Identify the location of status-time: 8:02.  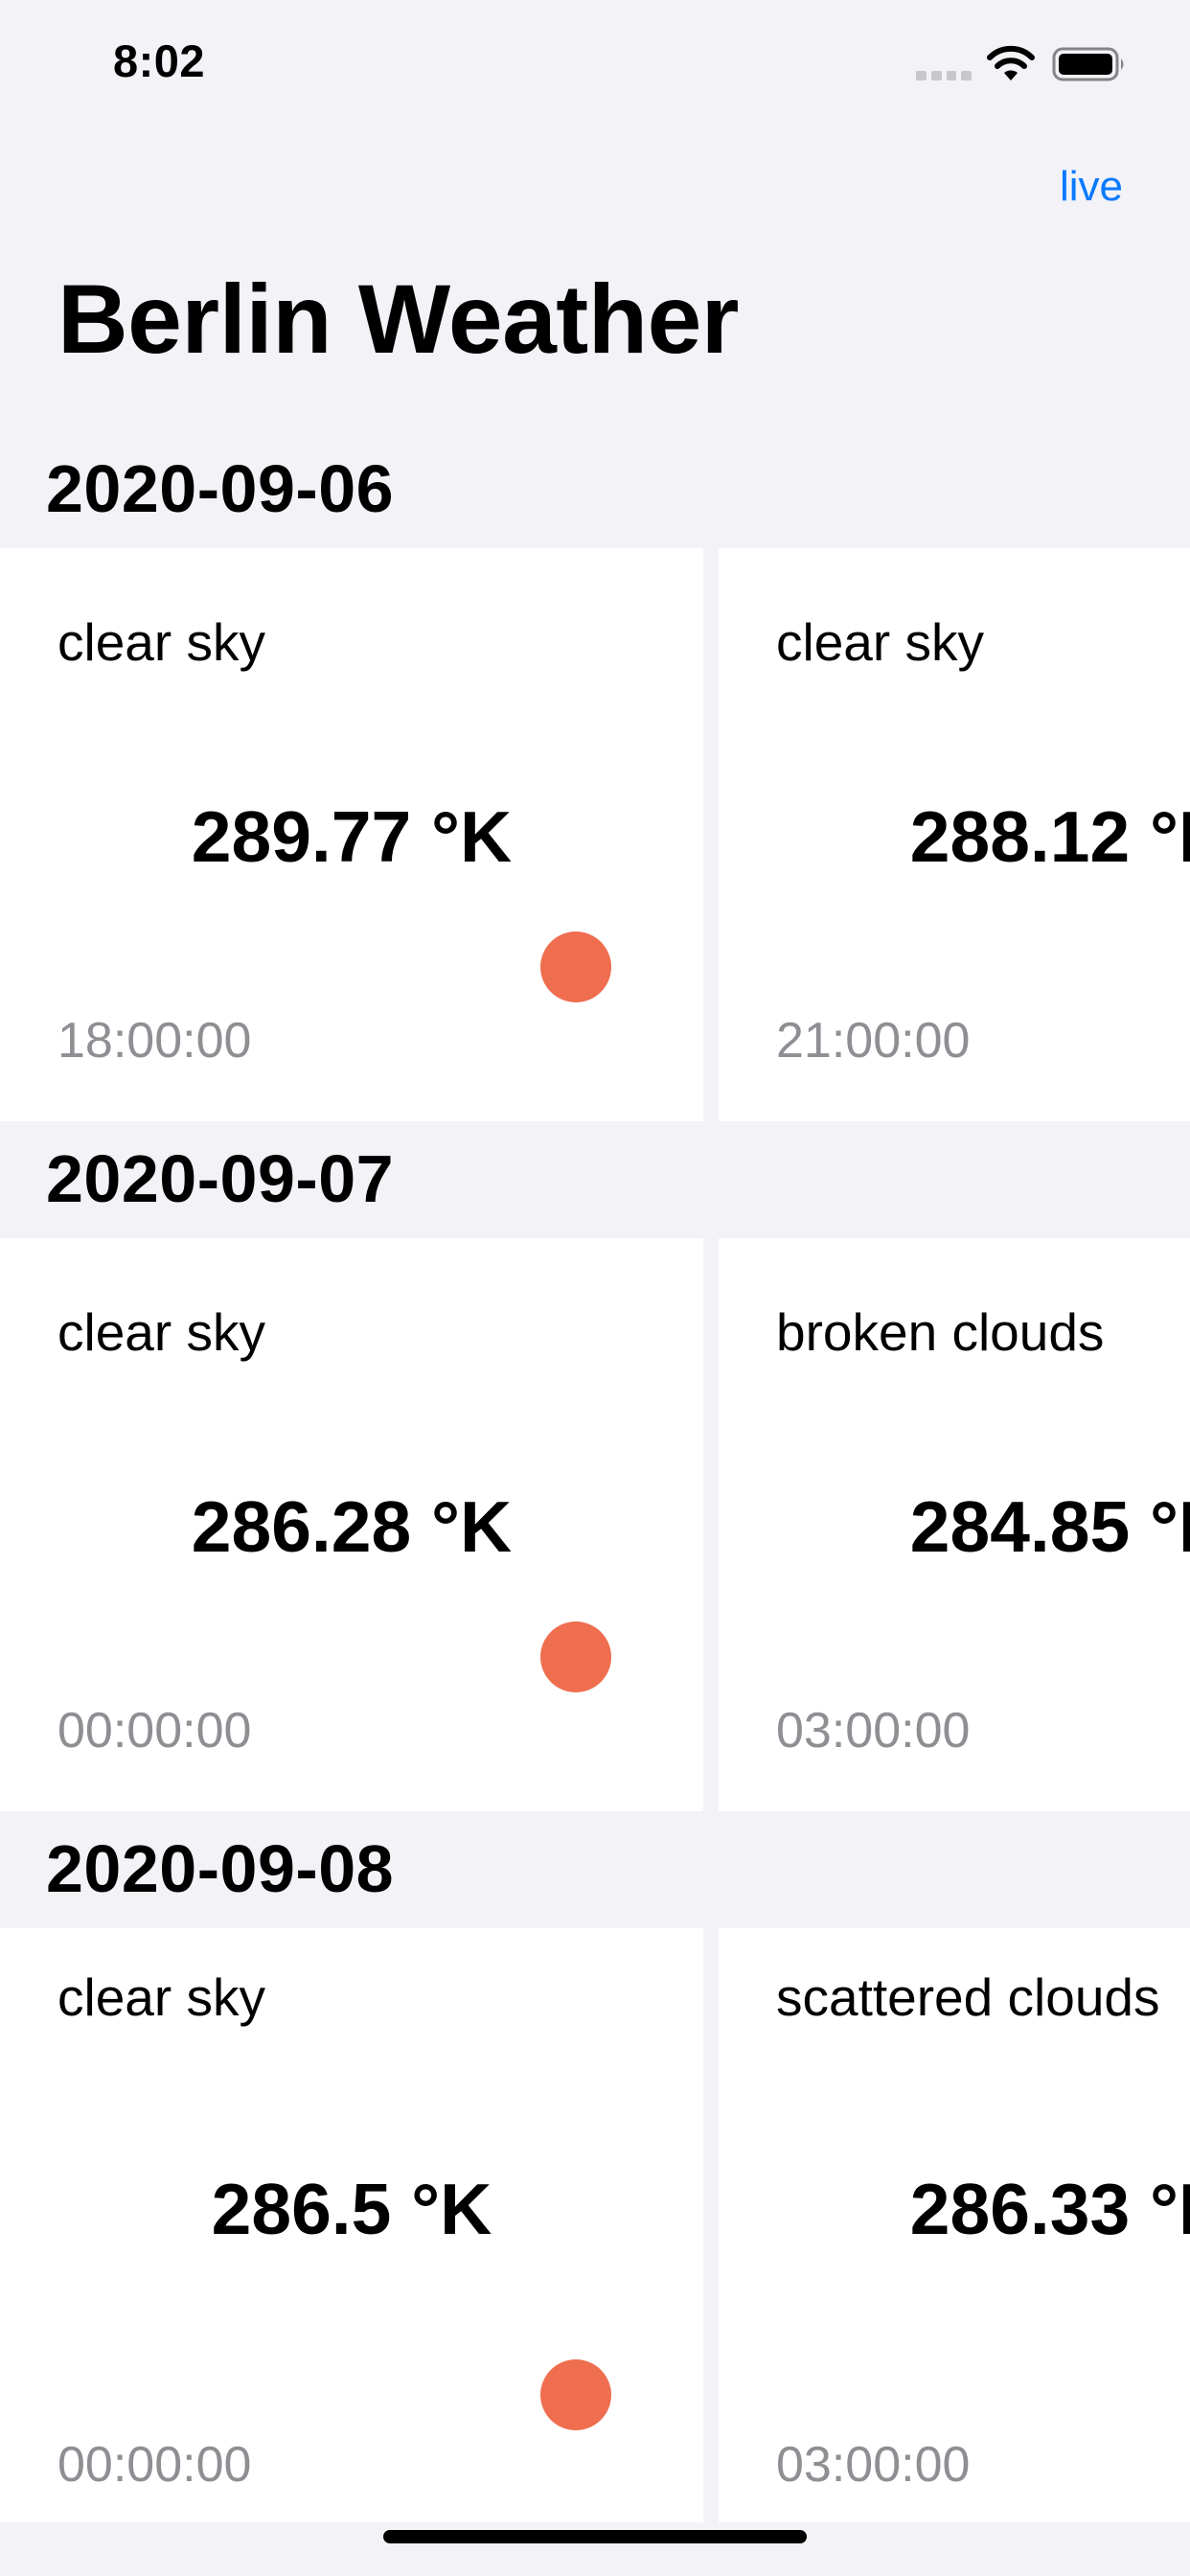
(159, 60).